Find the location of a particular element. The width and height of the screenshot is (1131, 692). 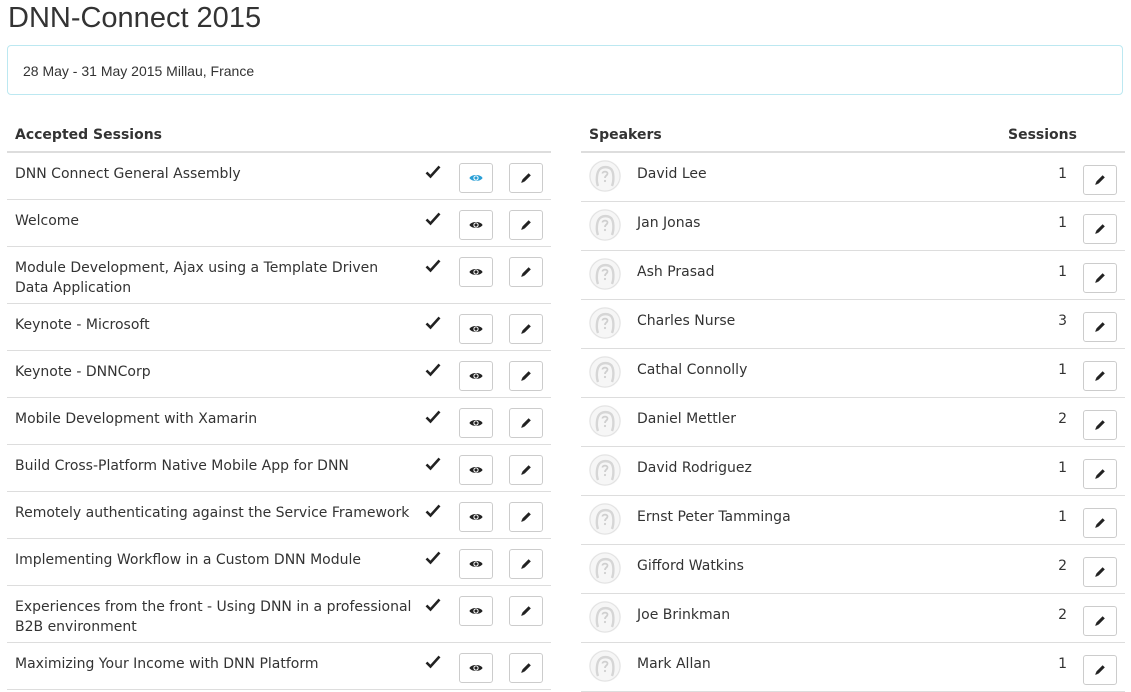

speaker-row: Daniel Mettler 2 is located at coordinates (853, 422).